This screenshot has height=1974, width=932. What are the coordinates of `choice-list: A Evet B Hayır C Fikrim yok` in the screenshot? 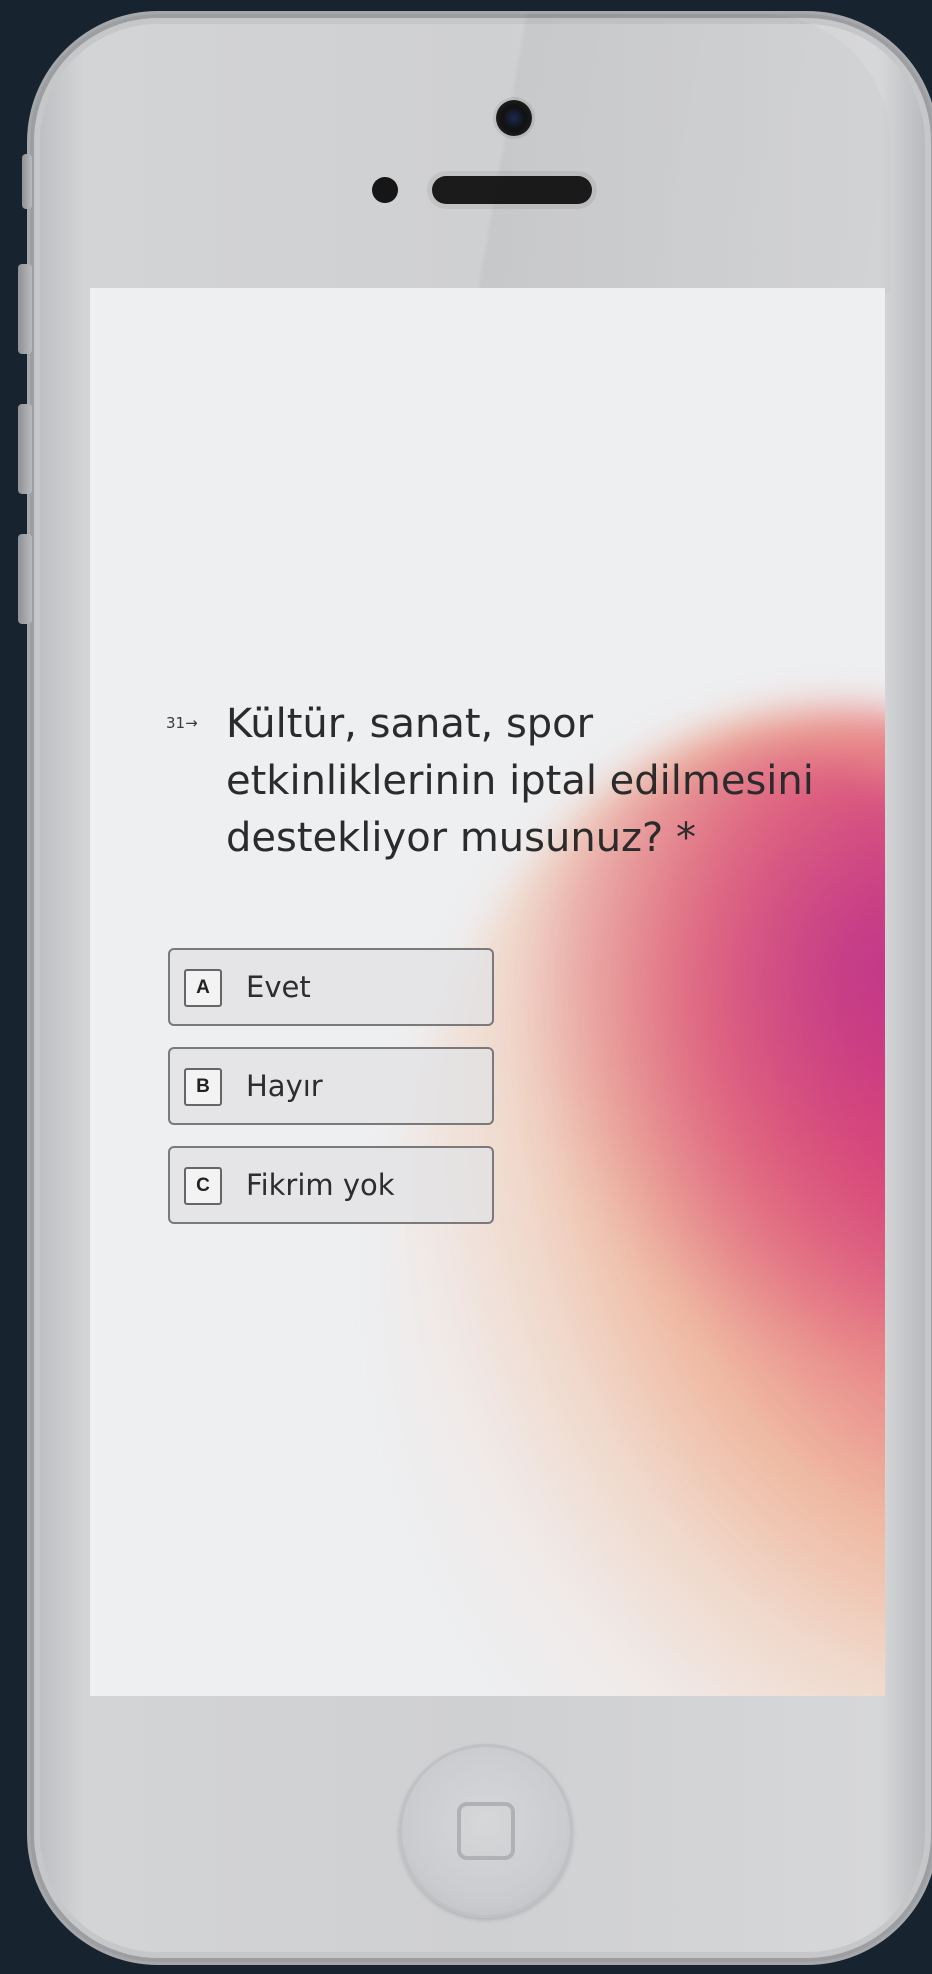 It's located at (333, 1096).